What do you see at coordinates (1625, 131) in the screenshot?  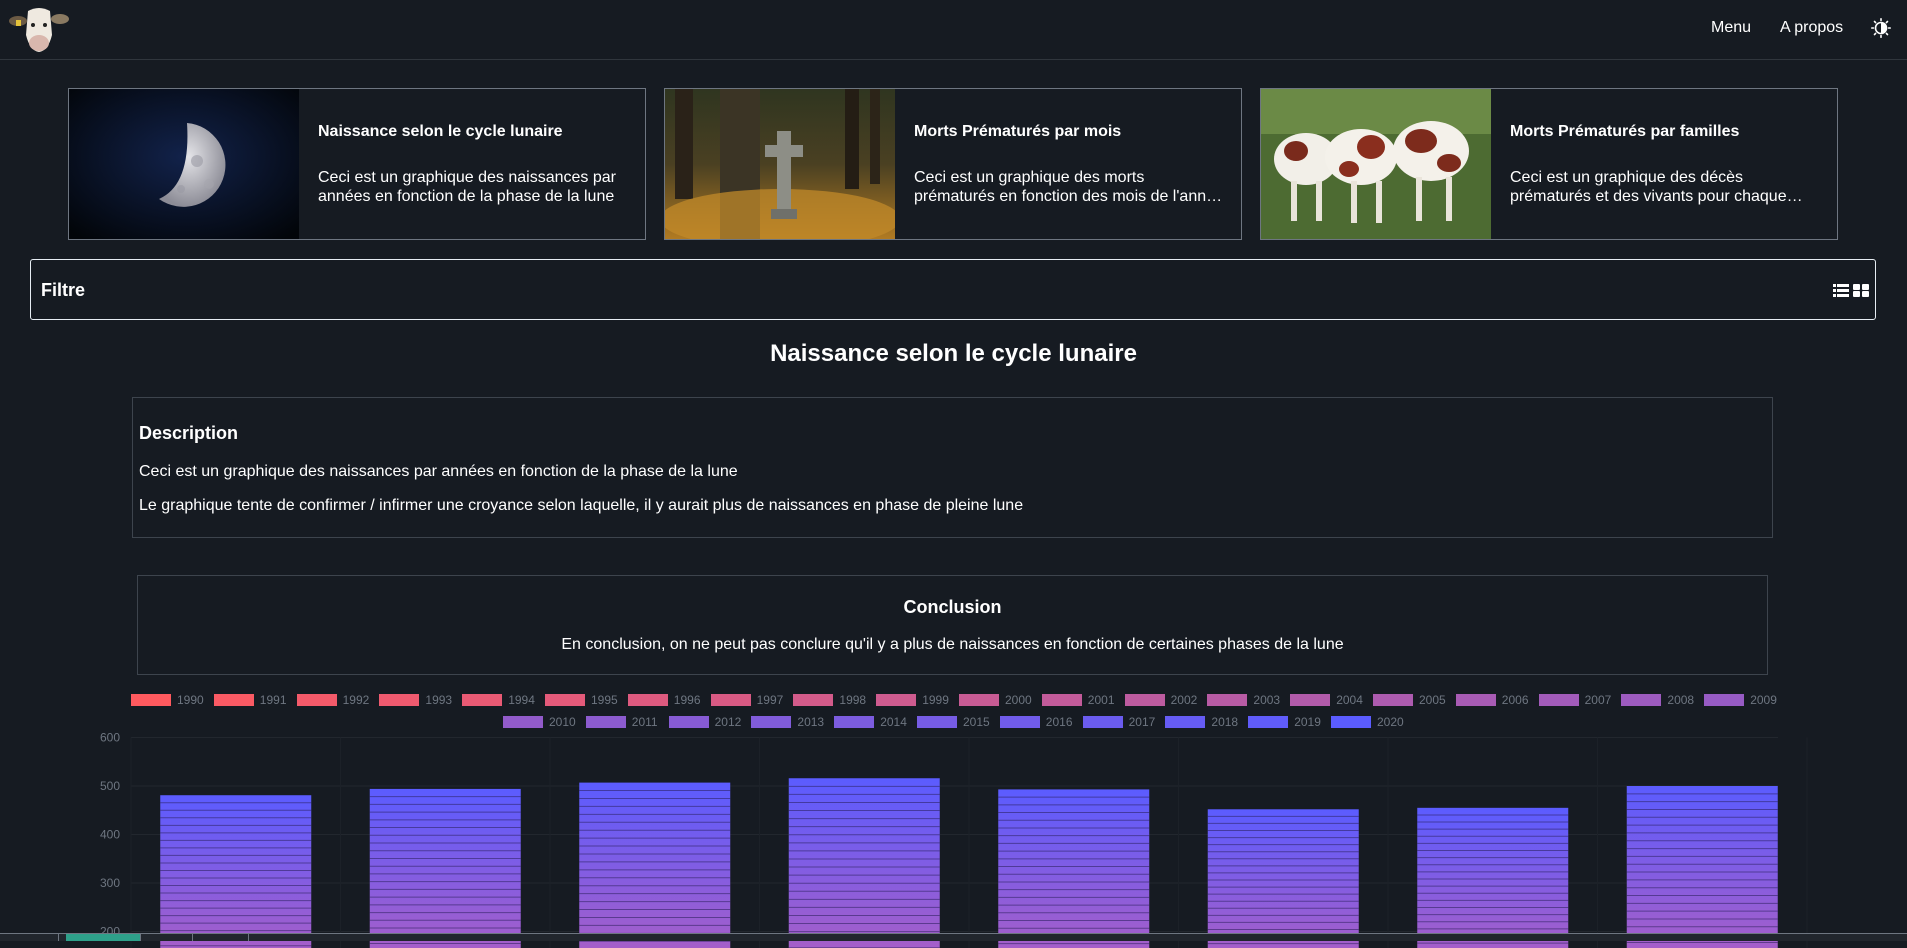 I see `card-title: Morts Prématurés par familles` at bounding box center [1625, 131].